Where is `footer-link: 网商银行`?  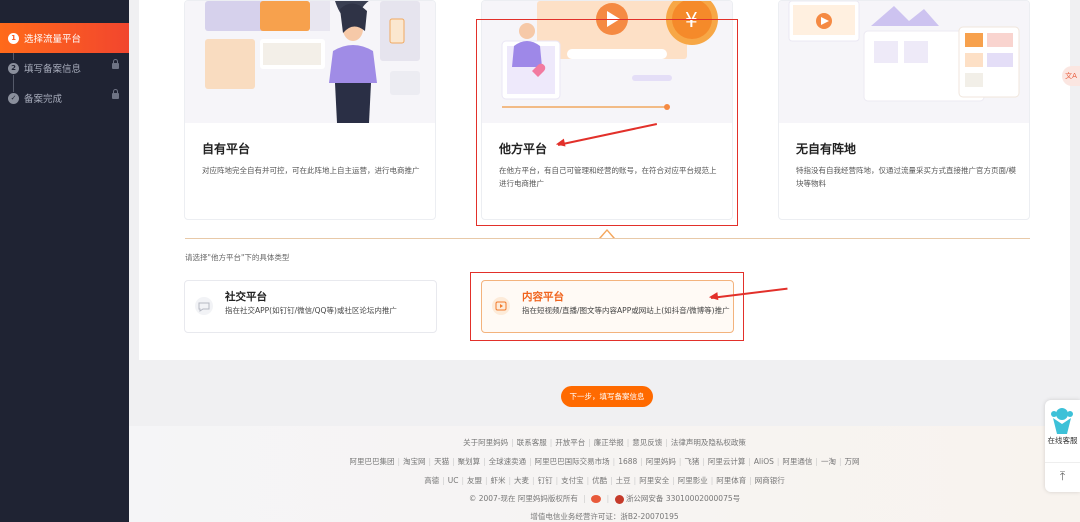 footer-link: 网商银行 is located at coordinates (770, 480).